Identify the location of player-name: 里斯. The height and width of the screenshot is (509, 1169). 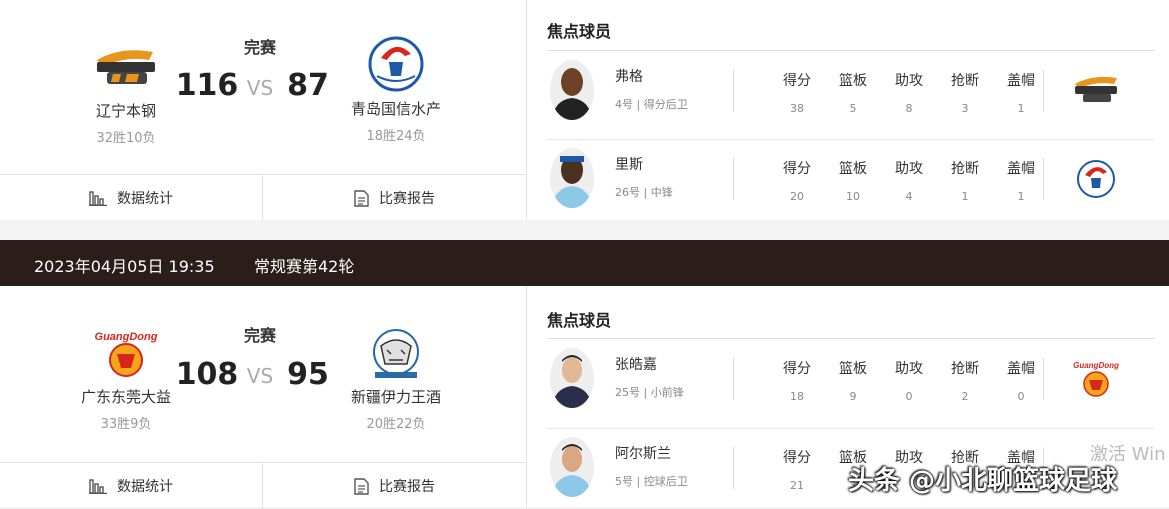
(629, 165).